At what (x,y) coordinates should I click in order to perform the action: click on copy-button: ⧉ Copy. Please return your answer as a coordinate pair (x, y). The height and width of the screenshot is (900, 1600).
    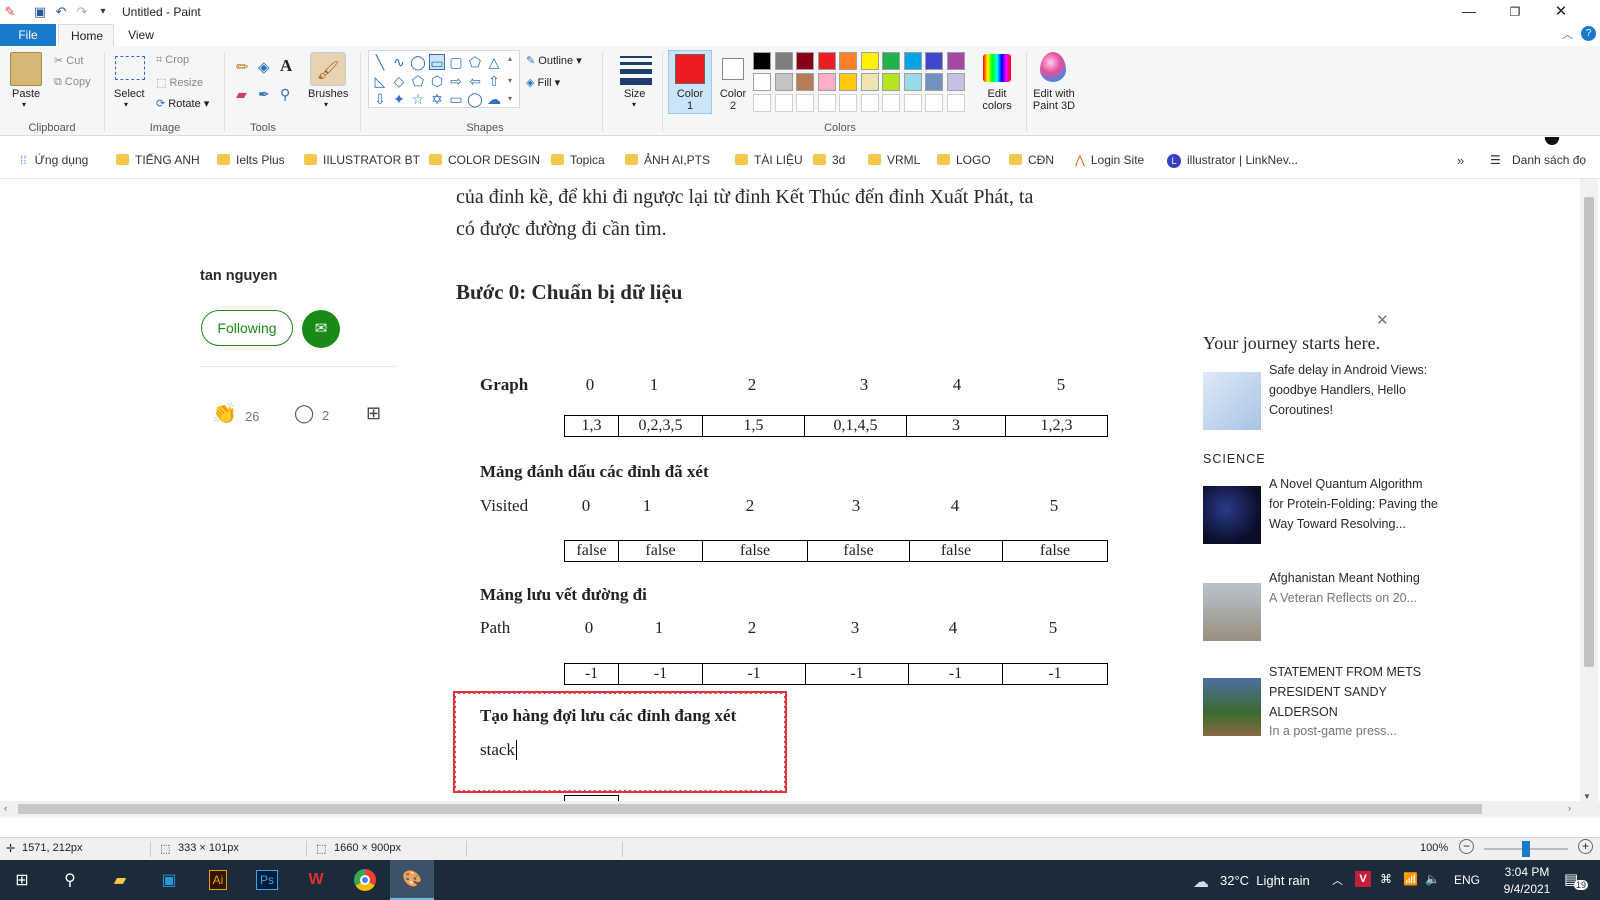
    Looking at the image, I should click on (72, 82).